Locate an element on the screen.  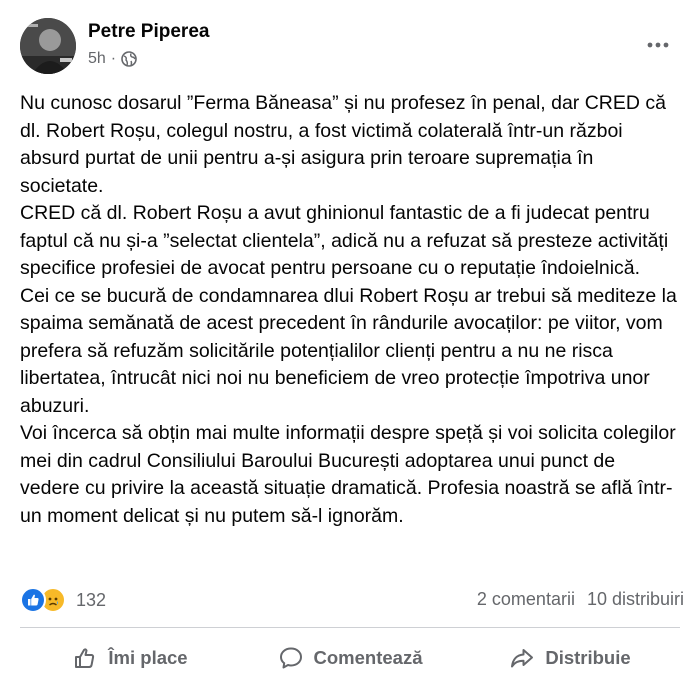
share-icon is located at coordinates (522, 658).